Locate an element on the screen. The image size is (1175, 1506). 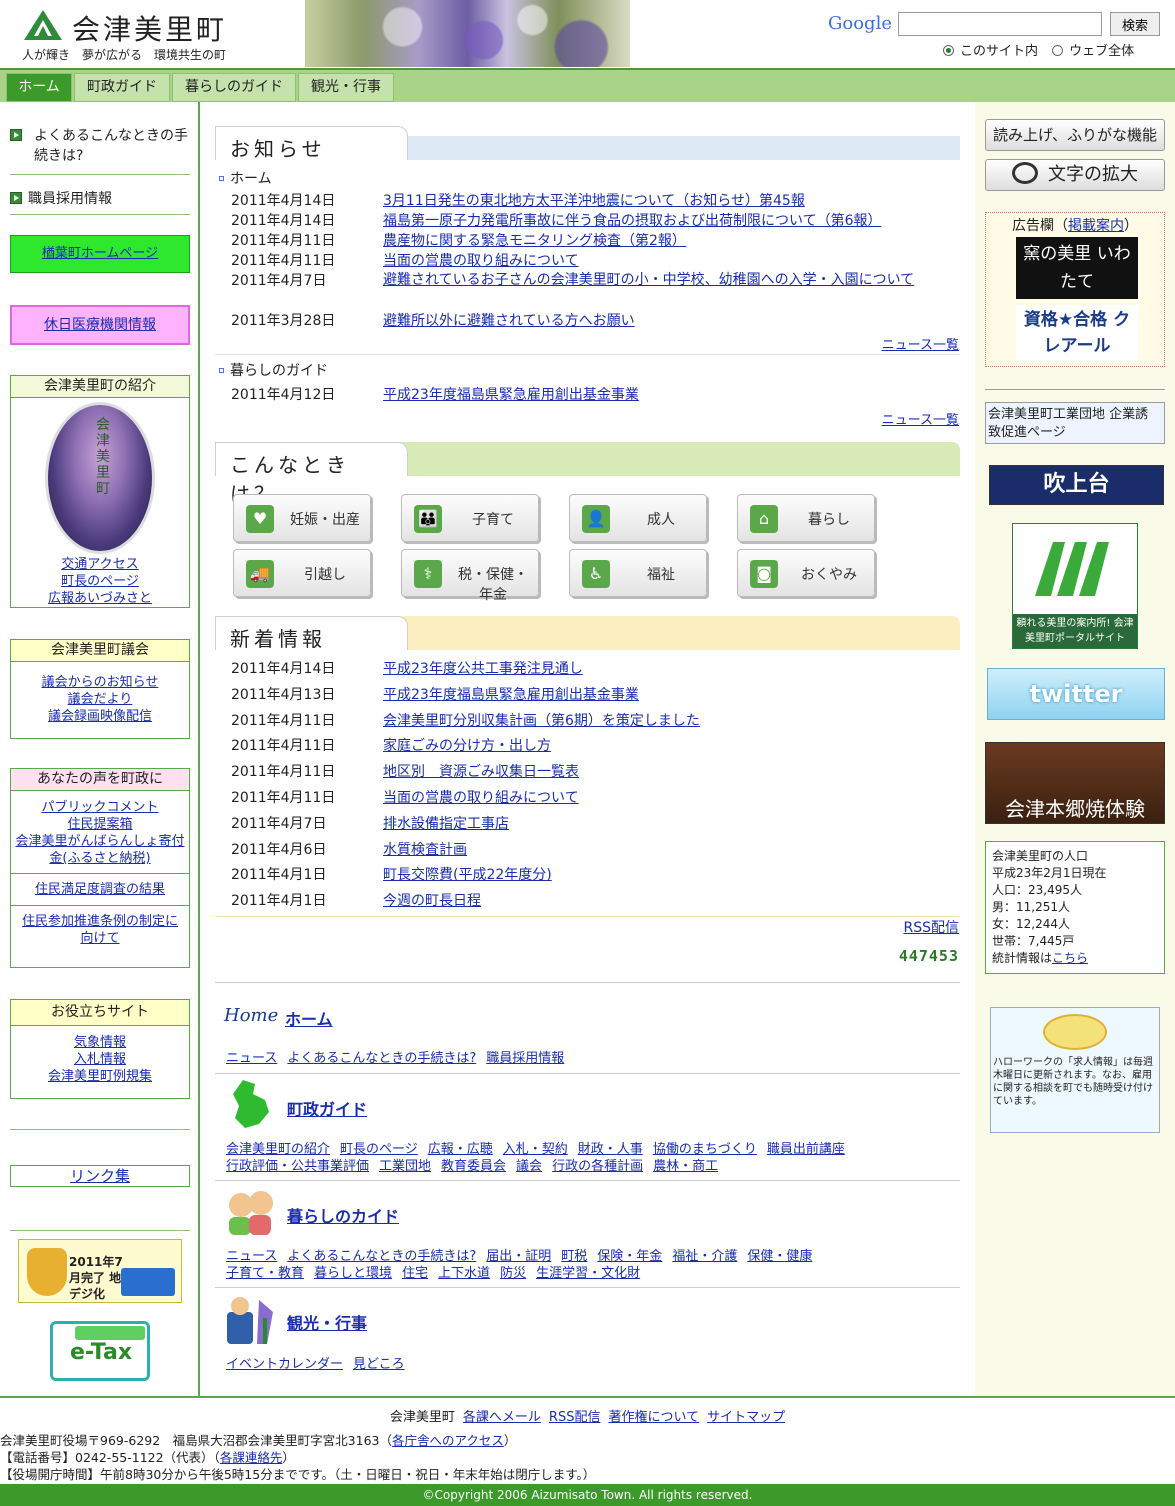
tab-life-guide: 暮らしのガイド is located at coordinates (234, 87).